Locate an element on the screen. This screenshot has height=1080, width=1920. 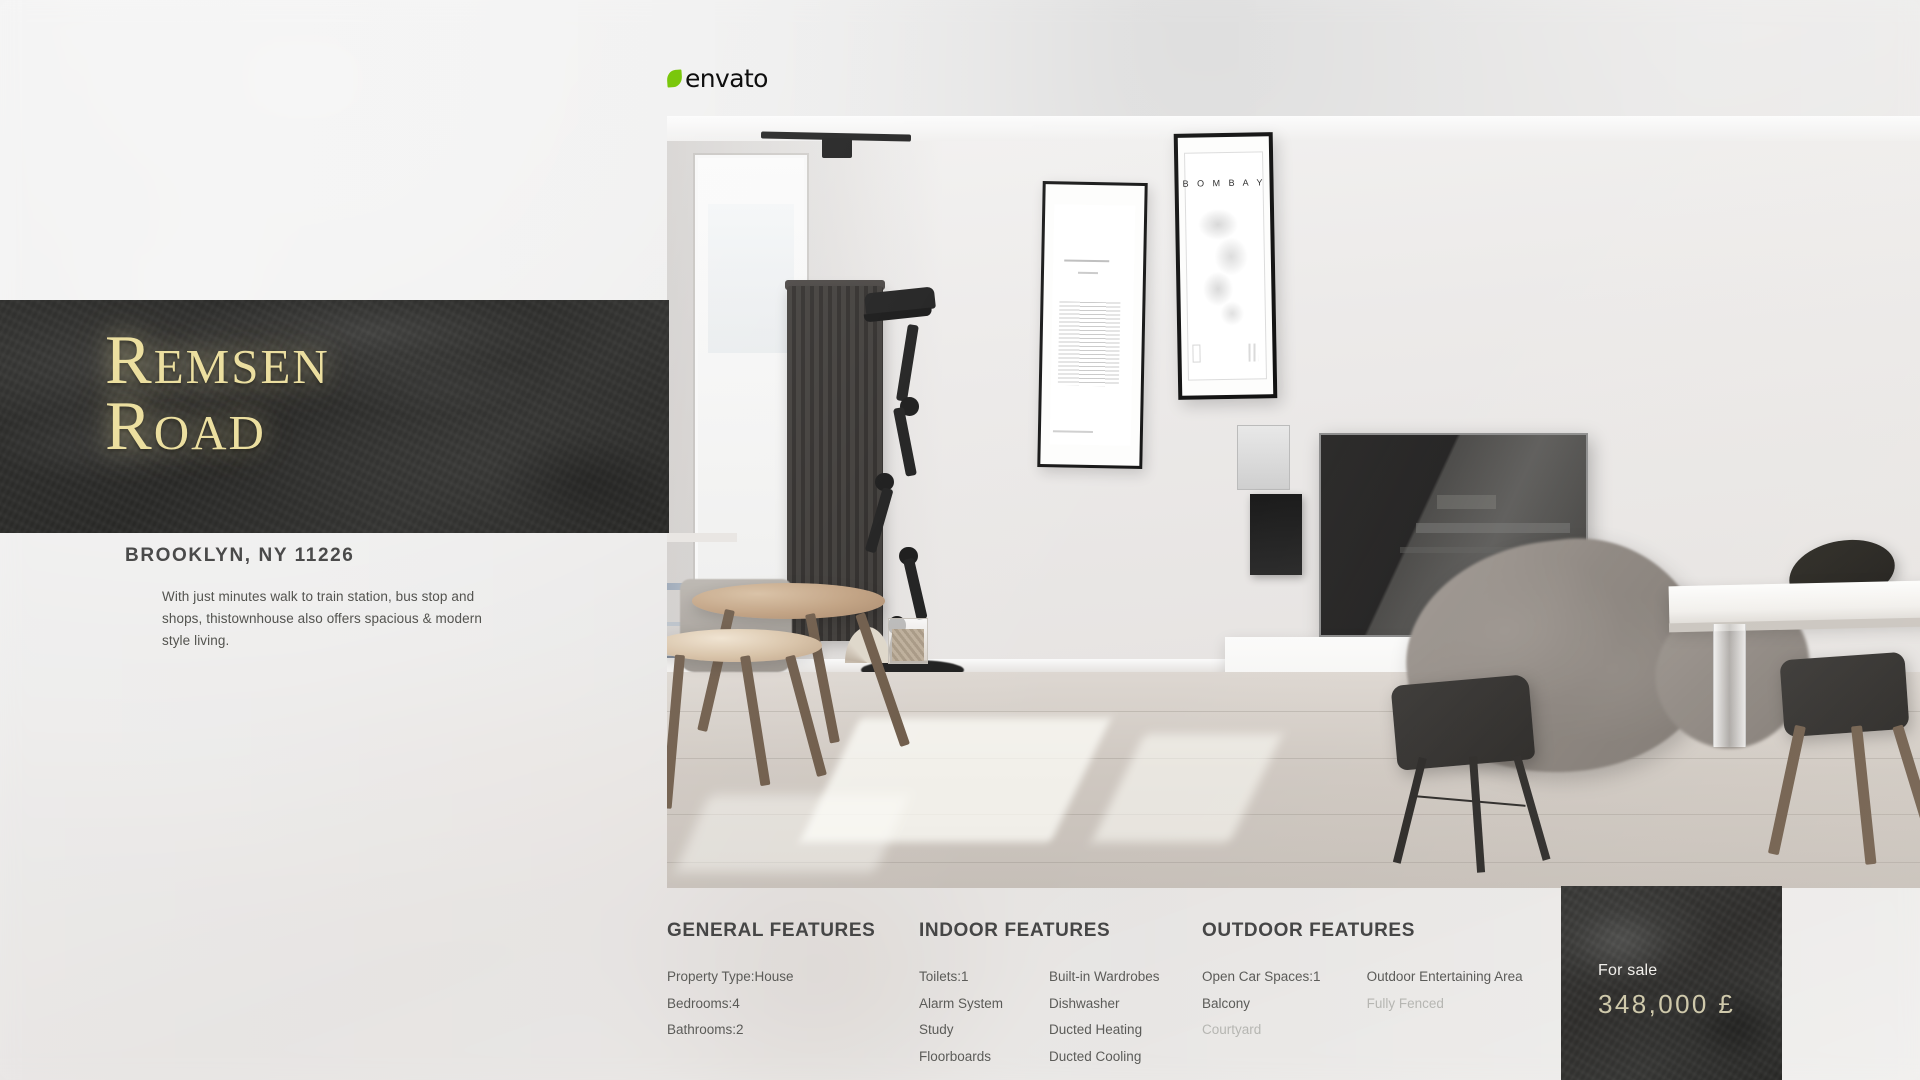
feature-item: Built-in Wardrobes is located at coordinates (1104, 976).